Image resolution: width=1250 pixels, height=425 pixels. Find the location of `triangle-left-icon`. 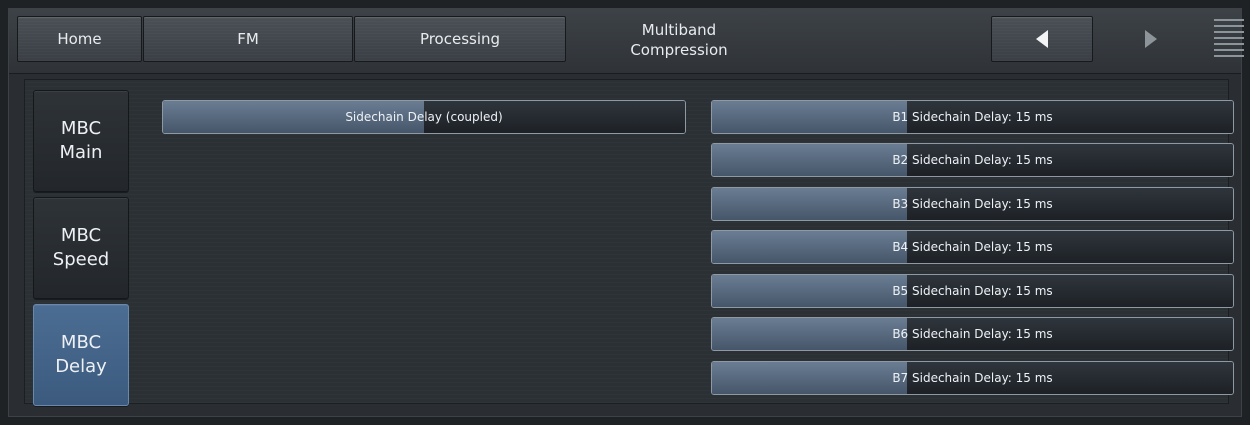

triangle-left-icon is located at coordinates (1042, 39).